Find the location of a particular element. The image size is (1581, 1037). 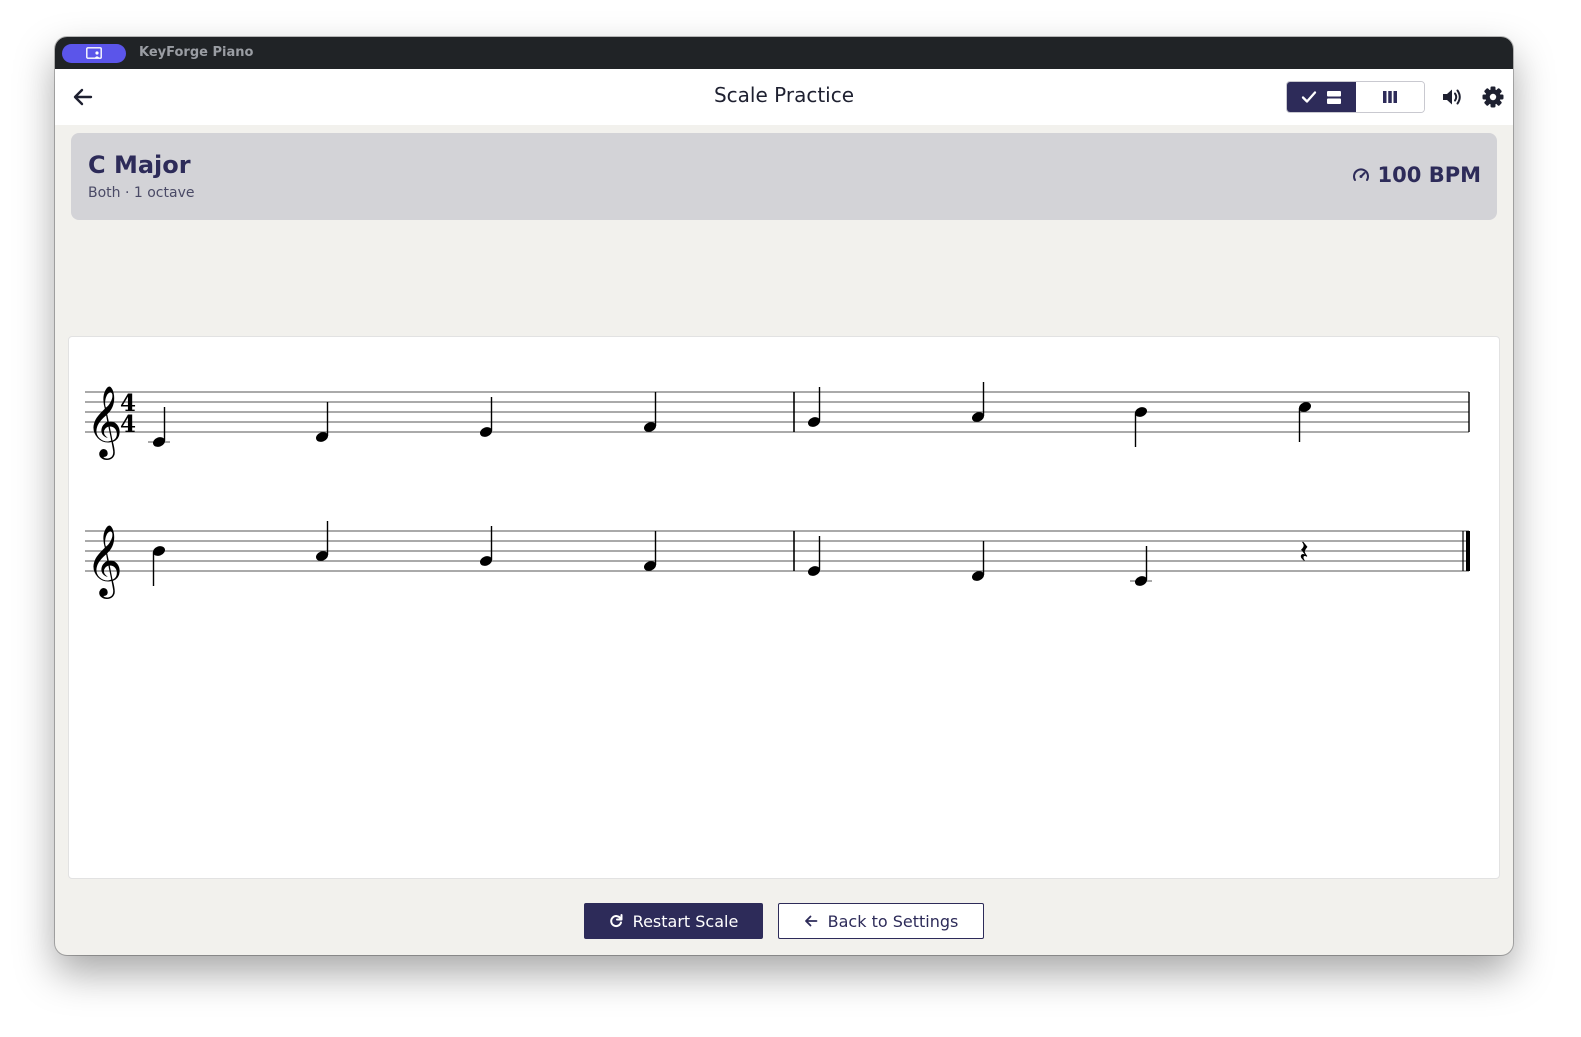

person-screen-icon is located at coordinates (94, 53).